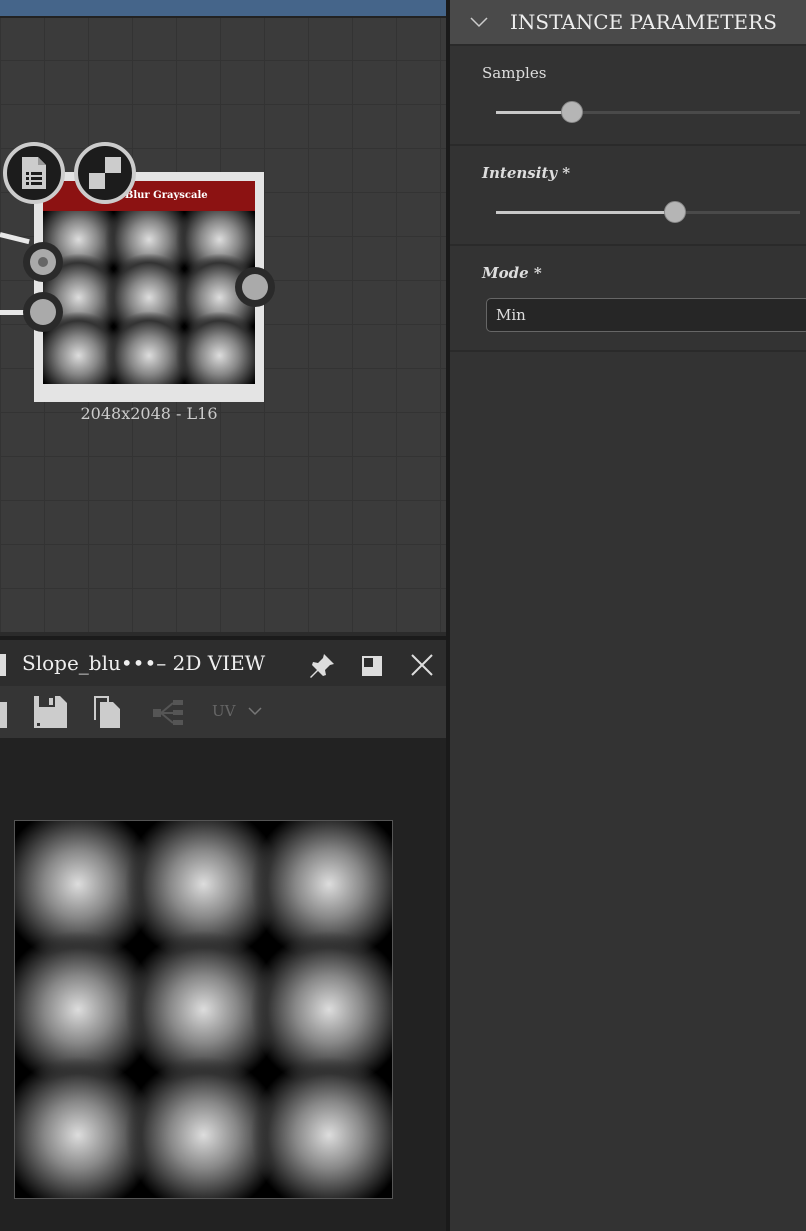  Describe the element at coordinates (422, 665) in the screenshot. I see `close-icon` at that location.